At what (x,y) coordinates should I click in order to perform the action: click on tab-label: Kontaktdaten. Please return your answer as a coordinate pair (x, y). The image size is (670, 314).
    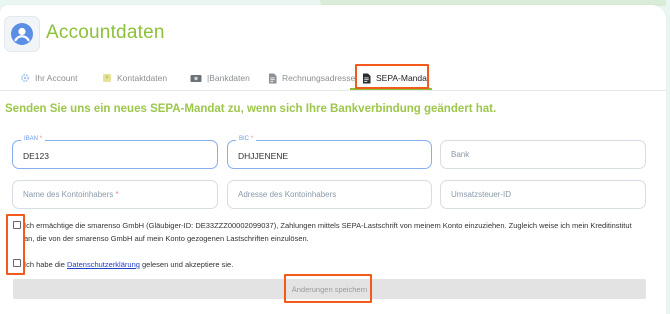
    Looking at the image, I should click on (142, 78).